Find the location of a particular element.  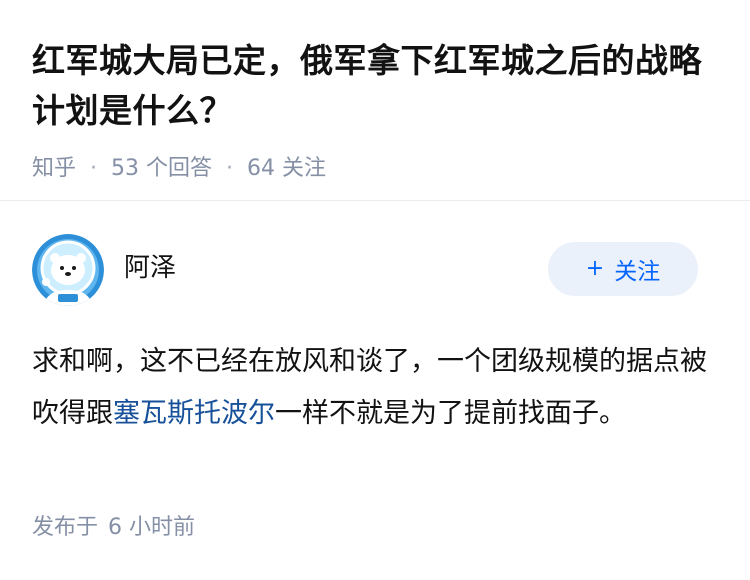

question-meta: 知乎 · 53 个回答 · 64 关注 is located at coordinates (375, 169).